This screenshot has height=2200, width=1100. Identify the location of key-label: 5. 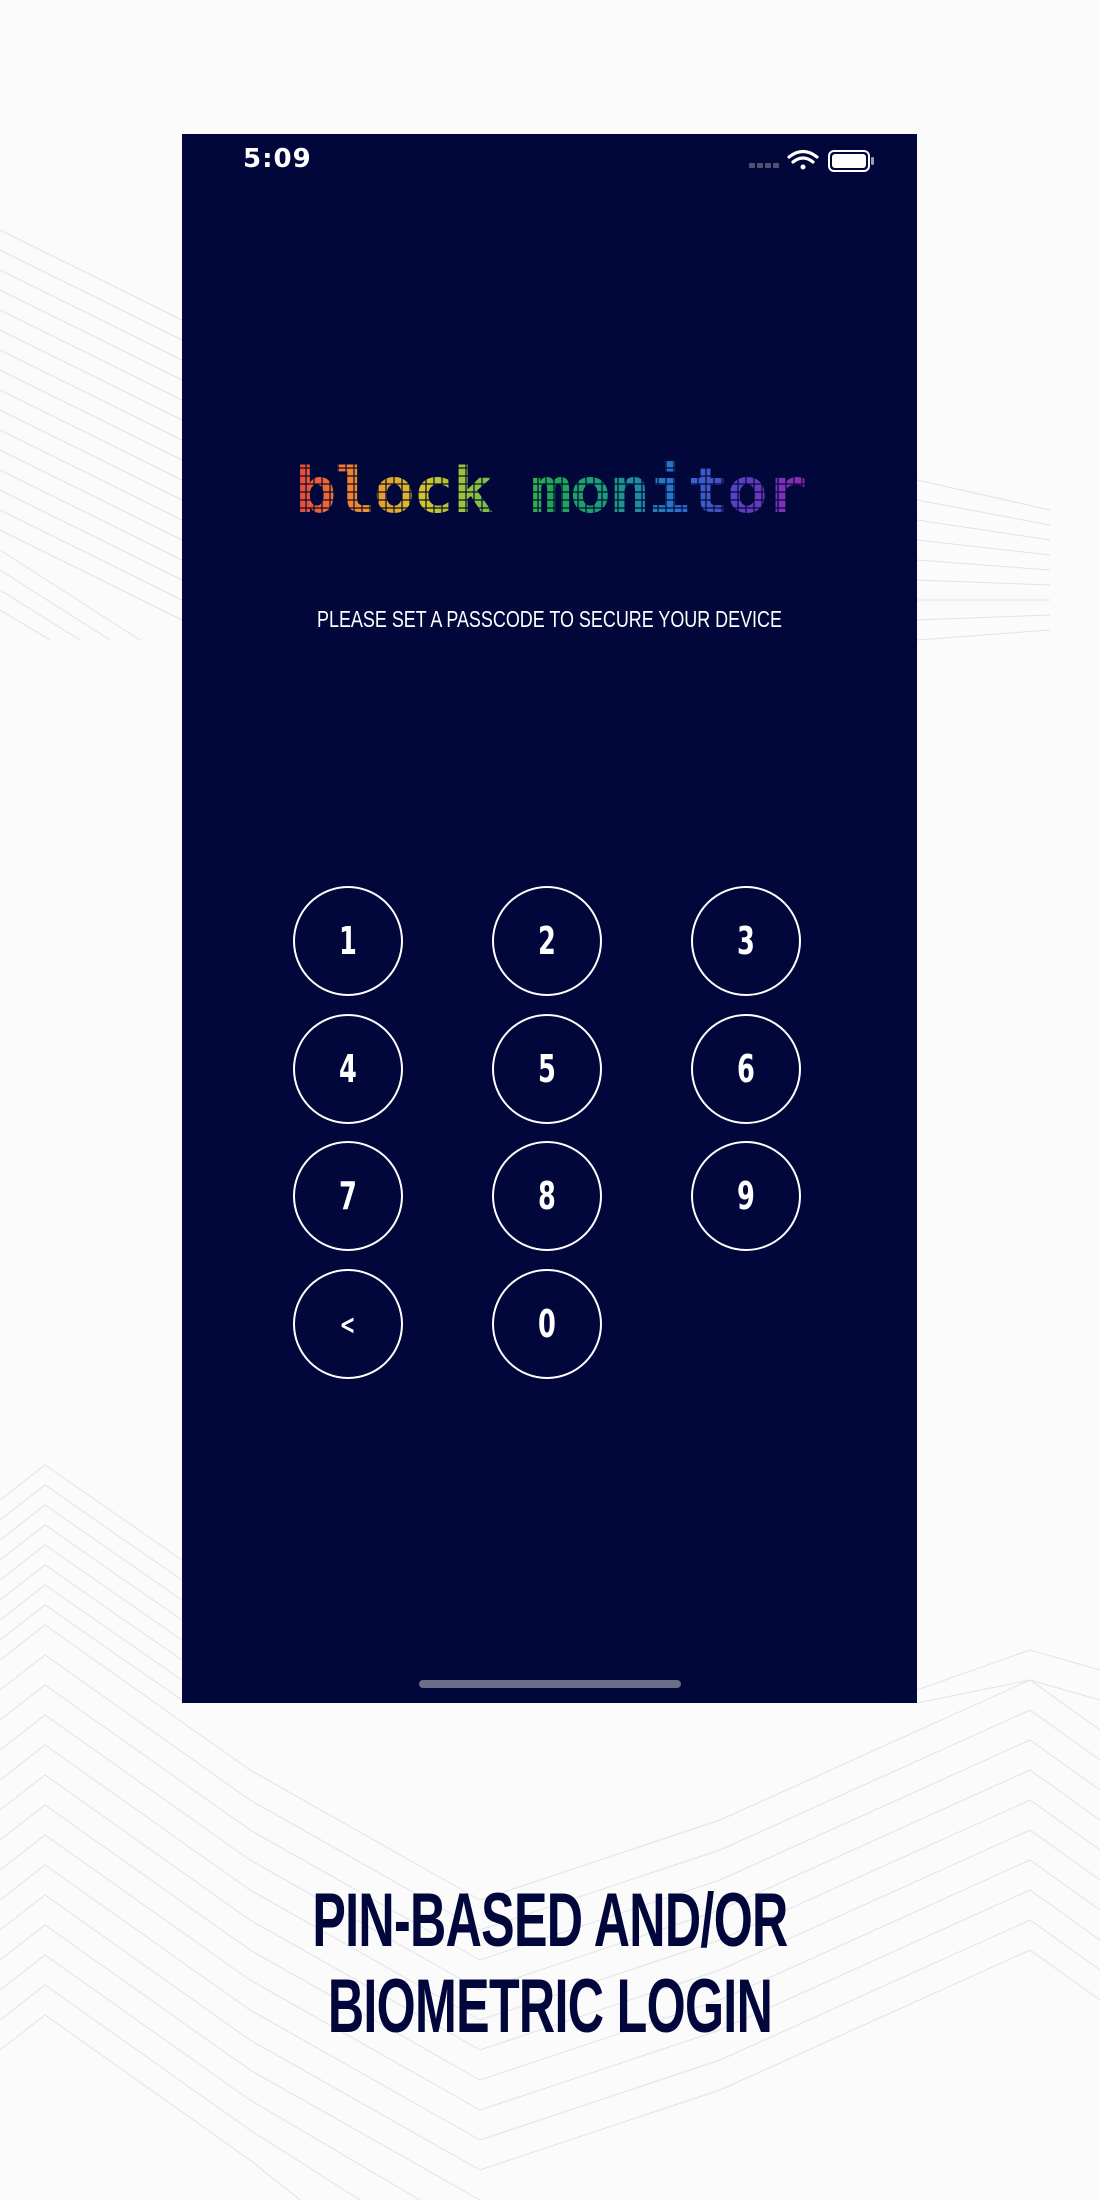
(547, 1069).